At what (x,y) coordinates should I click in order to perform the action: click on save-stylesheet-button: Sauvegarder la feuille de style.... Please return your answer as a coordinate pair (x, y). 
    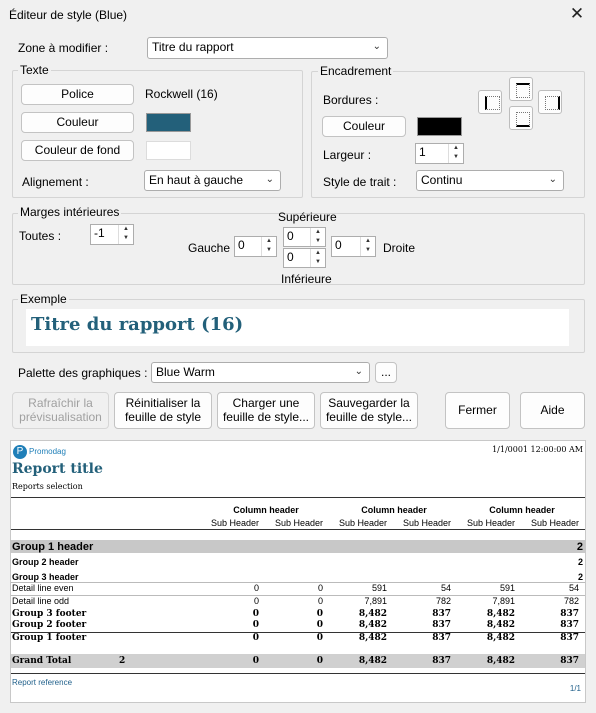
    Looking at the image, I should click on (369, 410).